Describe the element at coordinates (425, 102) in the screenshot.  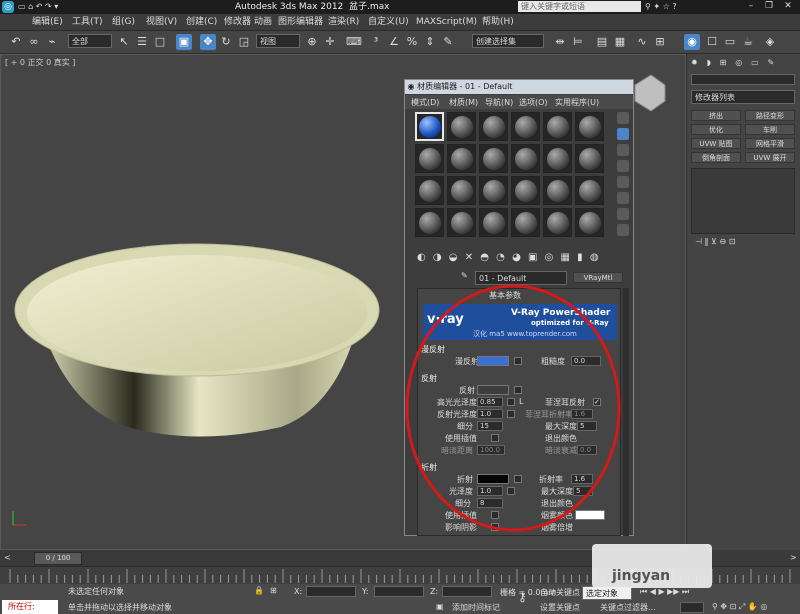
I see `menu-modes: 模式(D)` at that location.